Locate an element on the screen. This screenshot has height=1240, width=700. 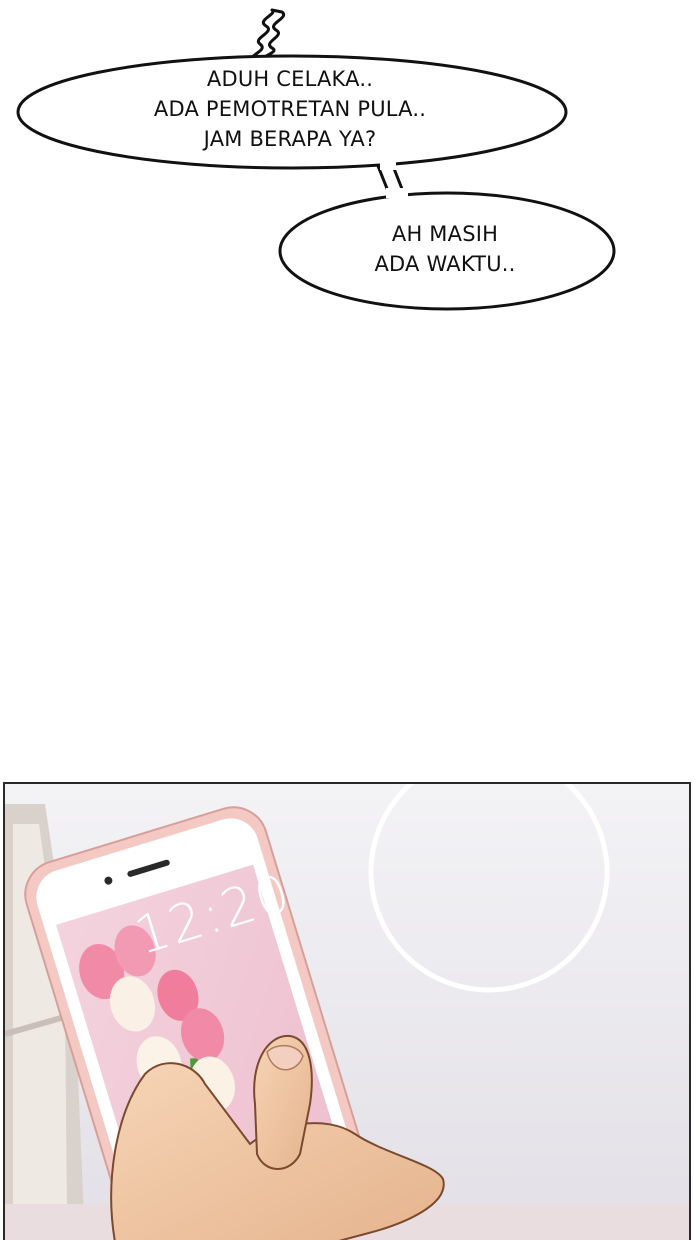
bubble2-line: AH MASIH is located at coordinates (445, 234).